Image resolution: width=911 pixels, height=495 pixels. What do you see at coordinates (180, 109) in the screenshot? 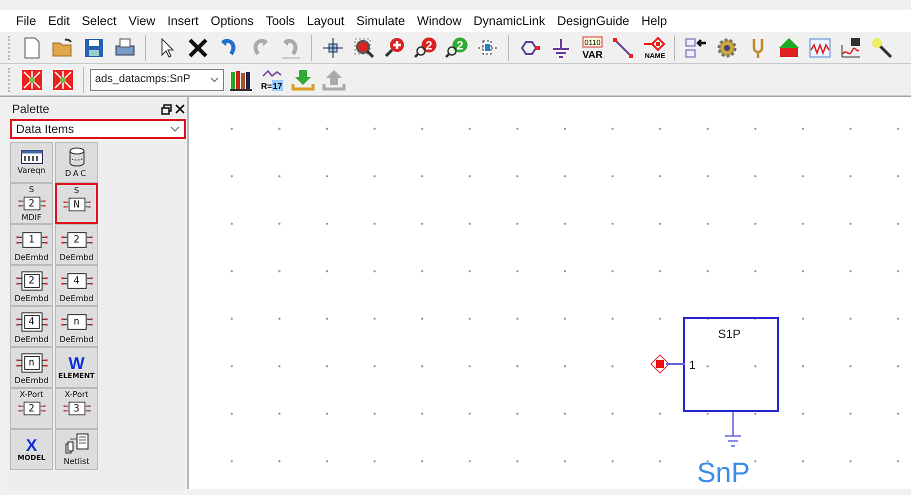
I see `close-icon` at bounding box center [180, 109].